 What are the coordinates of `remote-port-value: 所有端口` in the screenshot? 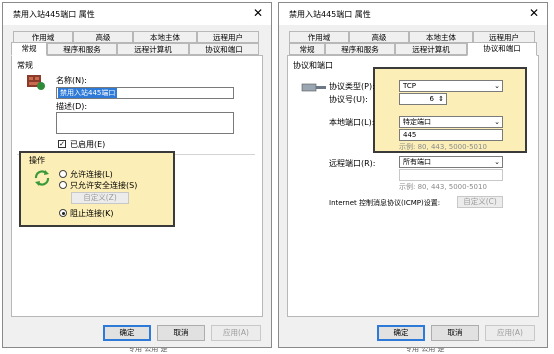 It's located at (417, 162).